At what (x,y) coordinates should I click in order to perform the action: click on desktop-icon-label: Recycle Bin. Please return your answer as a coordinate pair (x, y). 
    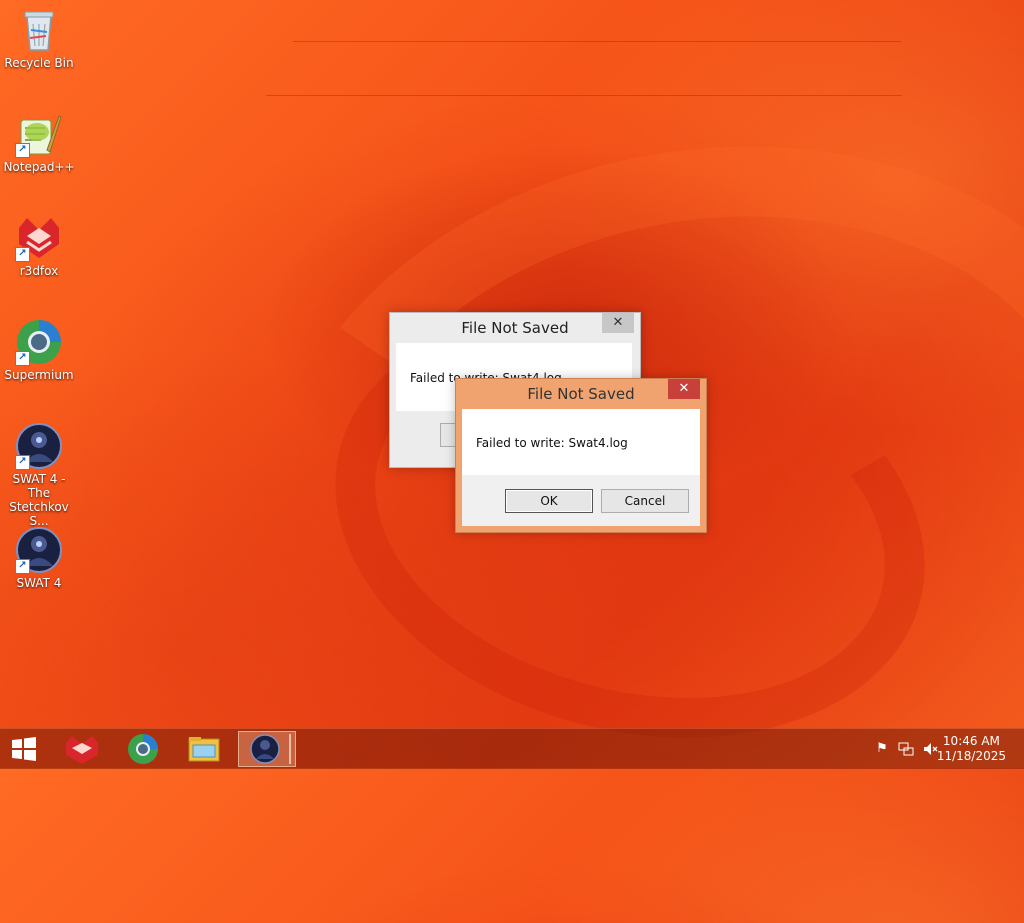
    Looking at the image, I should click on (39, 63).